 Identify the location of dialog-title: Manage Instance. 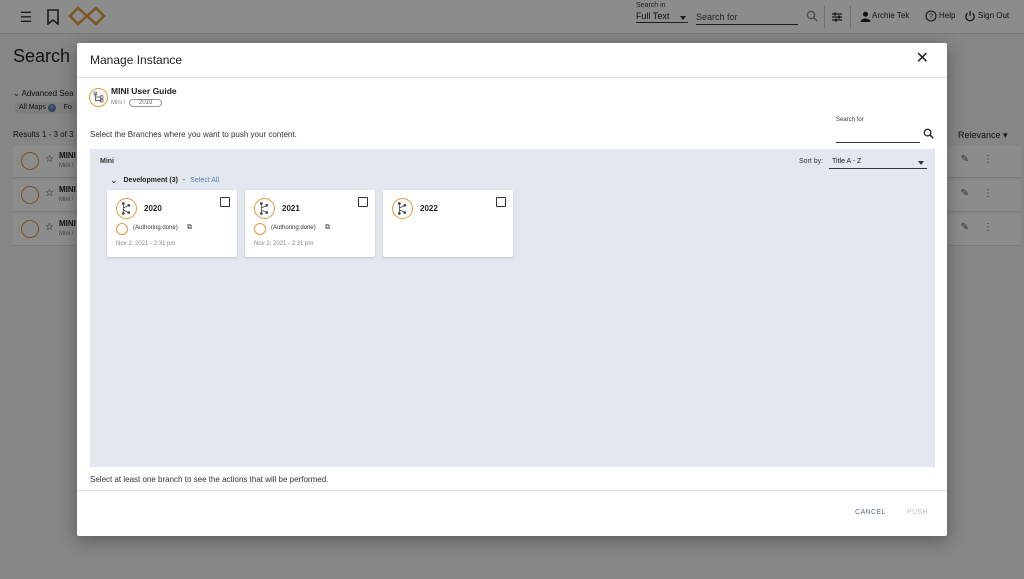
(136, 60).